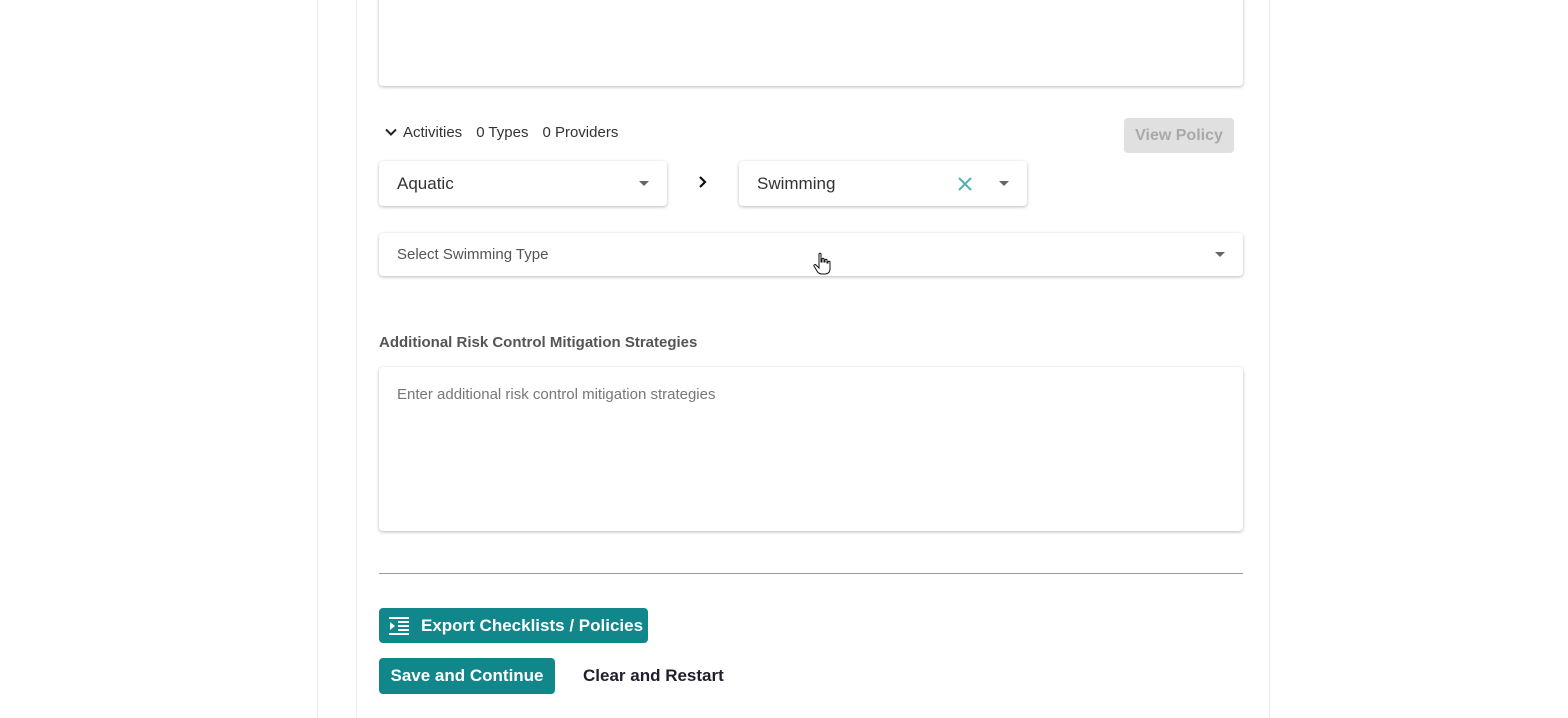  What do you see at coordinates (703, 182) in the screenshot?
I see `chevron-right-icon` at bounding box center [703, 182].